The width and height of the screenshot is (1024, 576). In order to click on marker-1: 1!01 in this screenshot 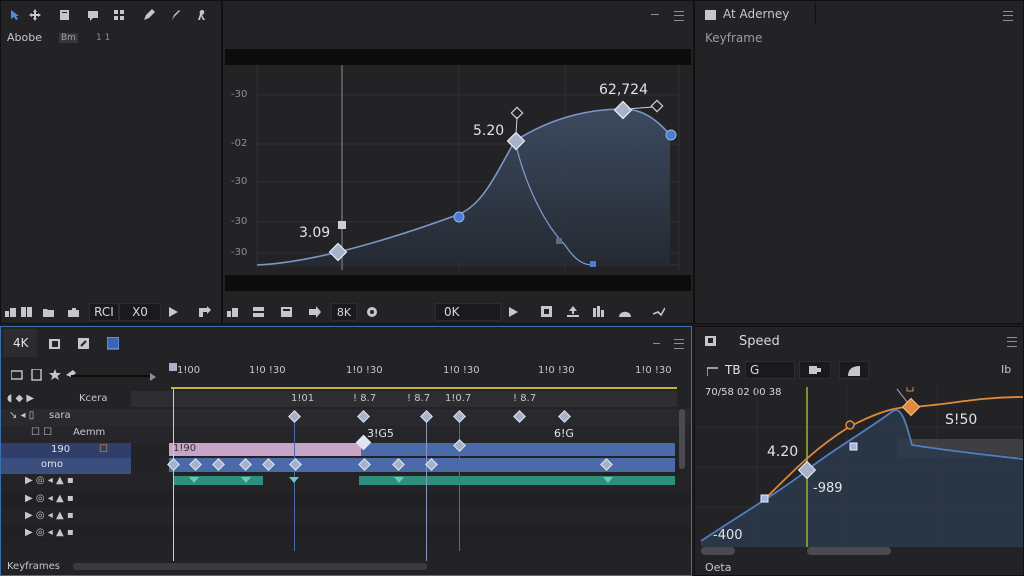, I will do `click(303, 398)`.